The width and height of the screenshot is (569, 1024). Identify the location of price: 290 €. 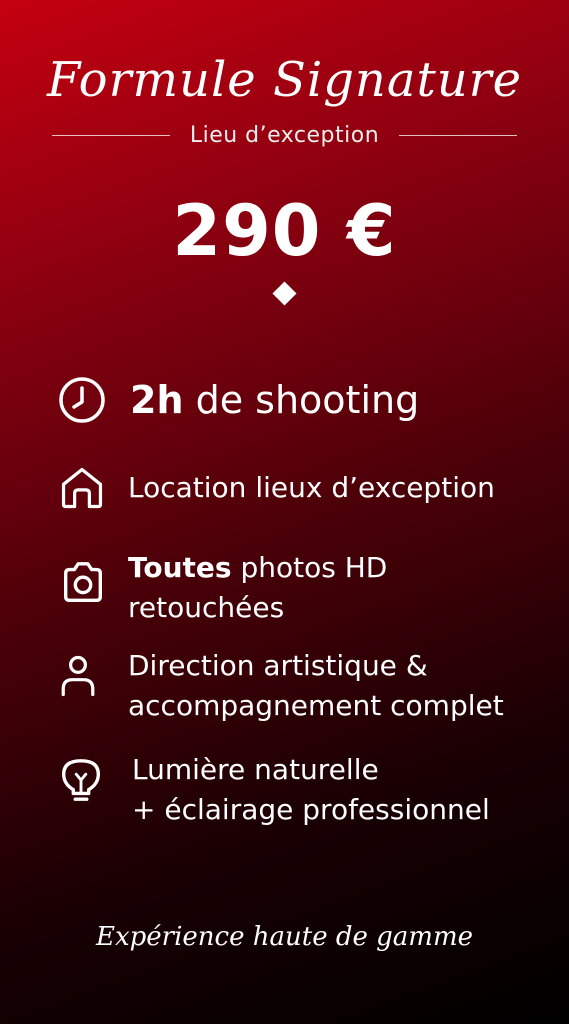
(284, 231).